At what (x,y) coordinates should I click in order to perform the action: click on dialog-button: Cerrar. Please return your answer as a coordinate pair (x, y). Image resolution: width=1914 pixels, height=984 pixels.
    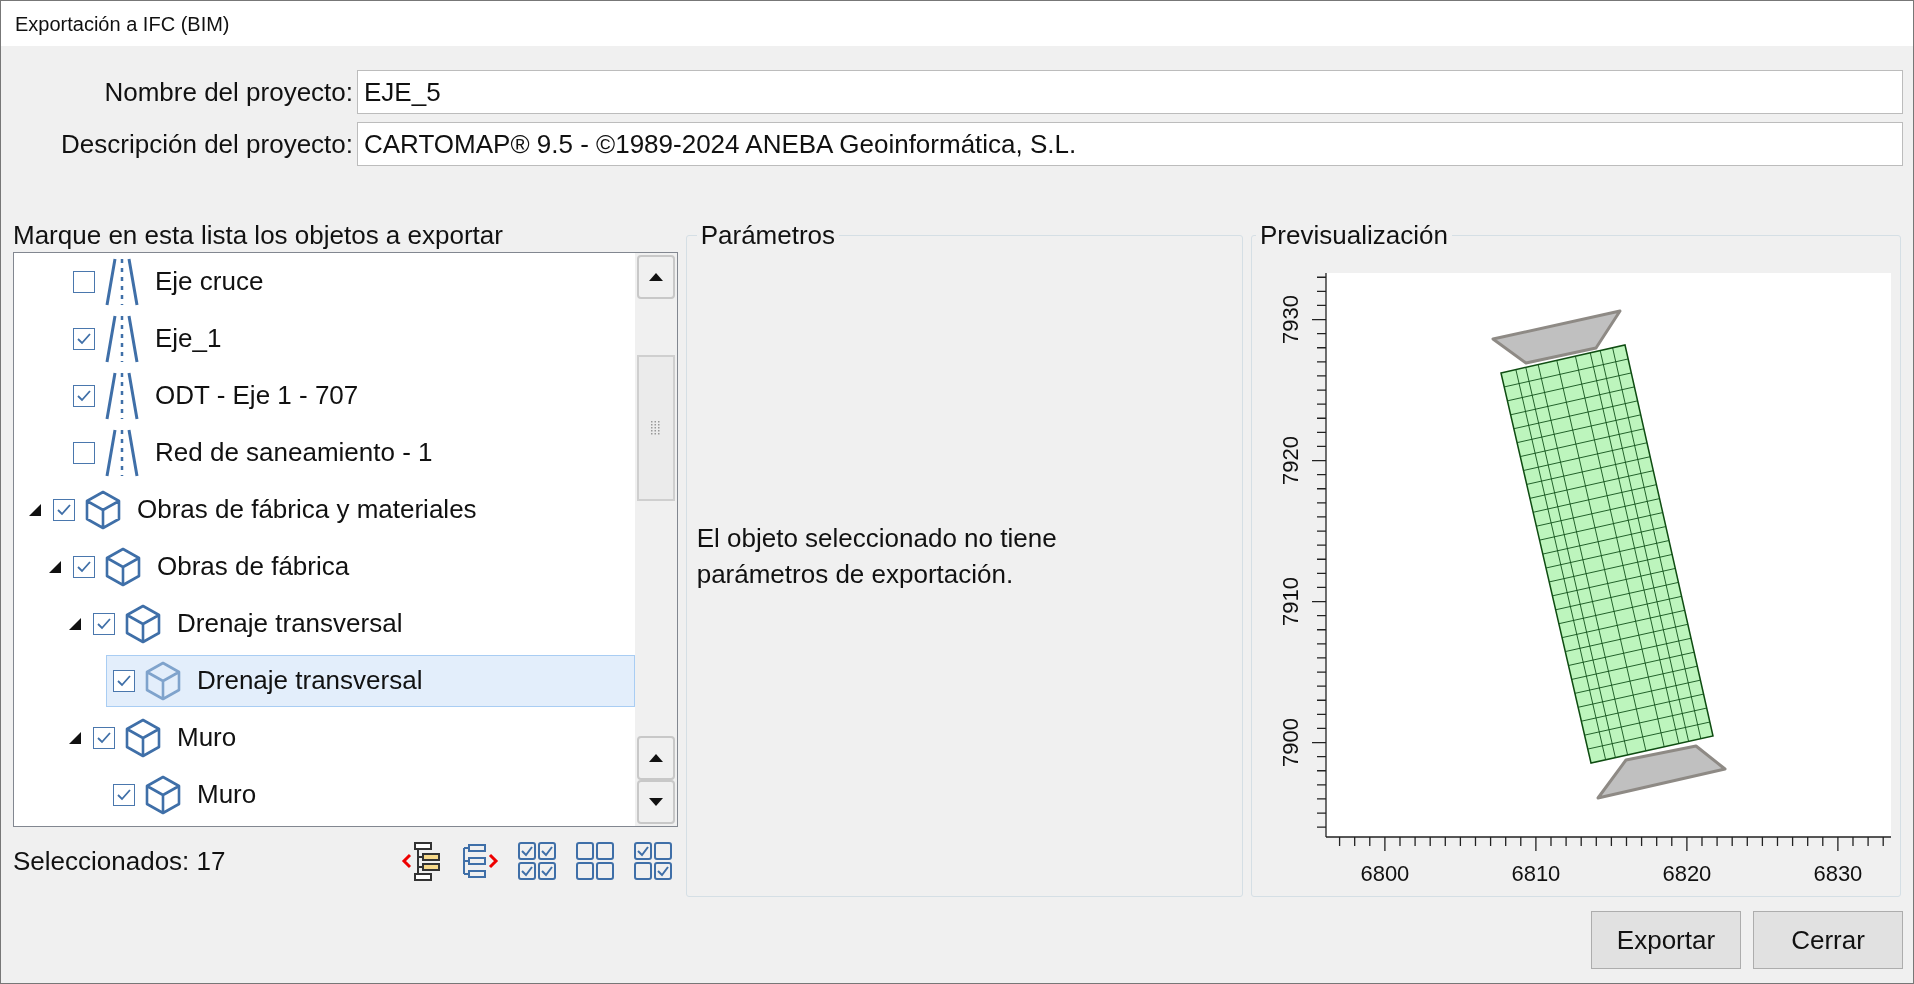
    Looking at the image, I should click on (1828, 940).